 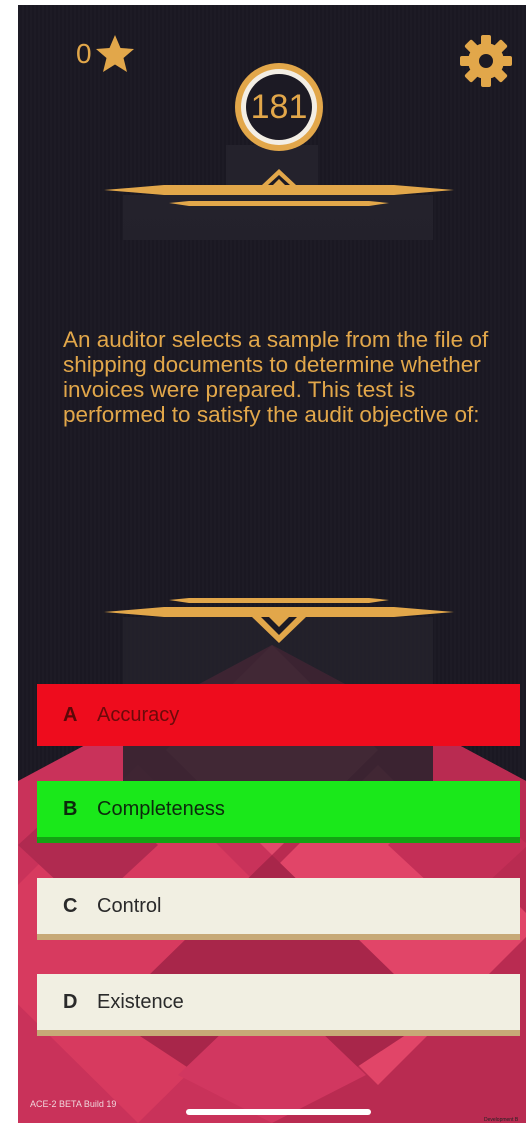 I want to click on timer-value: 181, so click(x=279, y=107).